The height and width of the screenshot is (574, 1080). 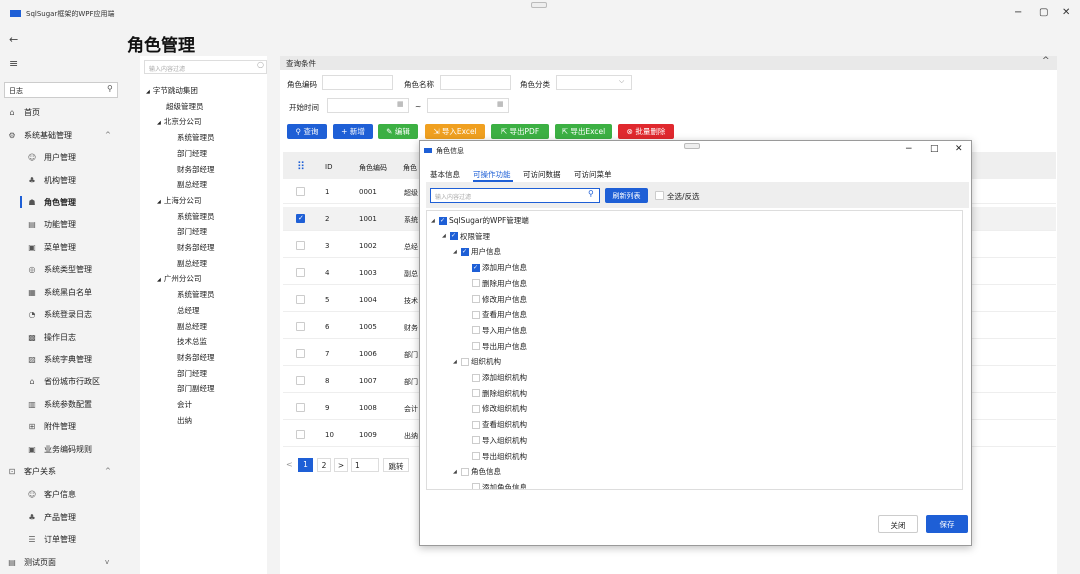 What do you see at coordinates (357, 82) in the screenshot?
I see `role-code-input` at bounding box center [357, 82].